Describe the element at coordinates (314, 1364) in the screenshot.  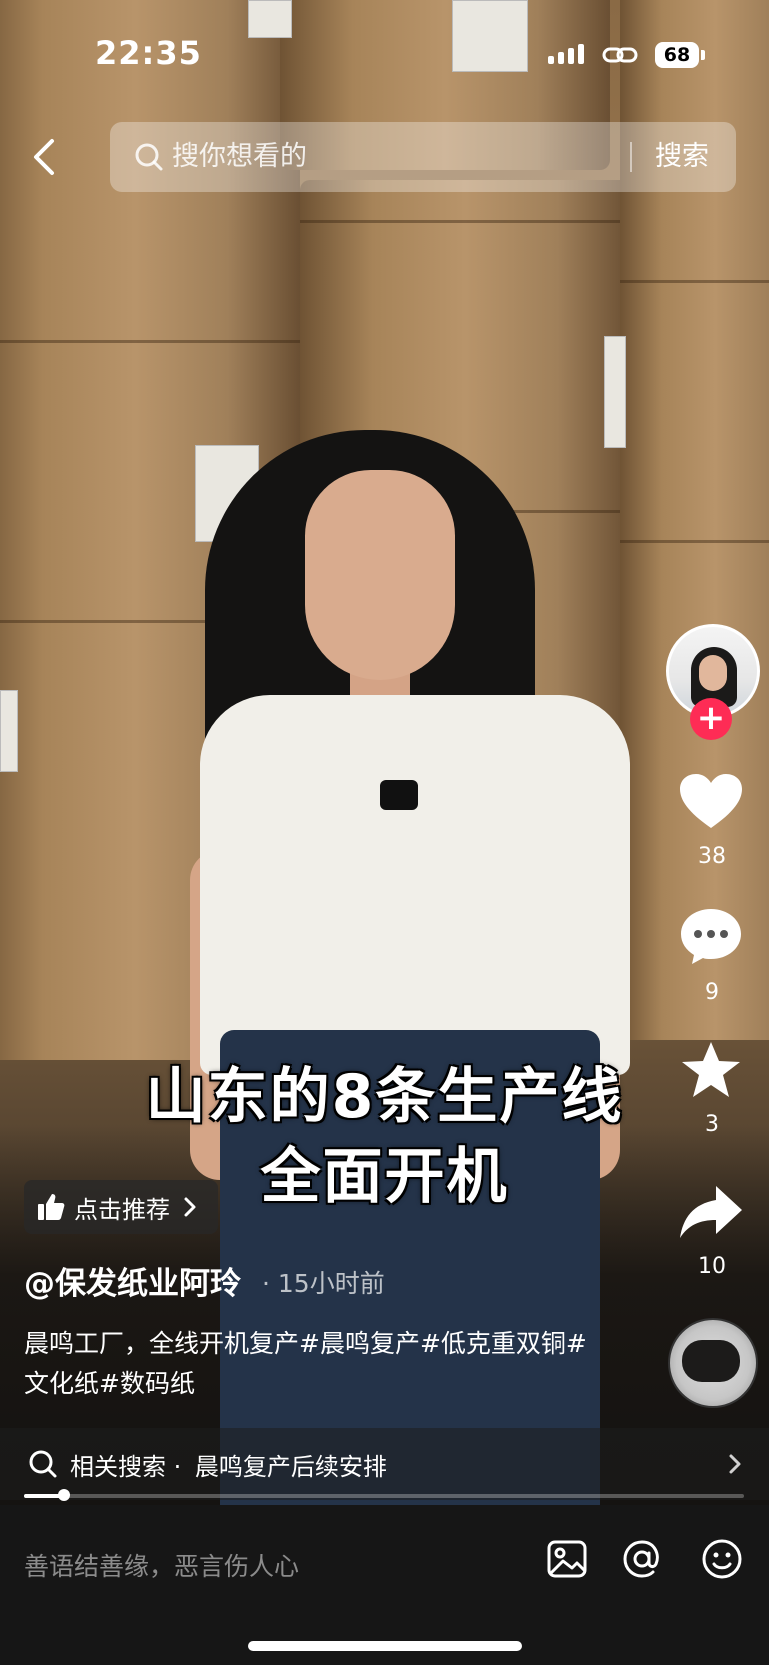
I see `video-description: 晨鸣工厂，全线开机复产#晨鸣复产#低克重双铜#文化纸#数码纸` at that location.